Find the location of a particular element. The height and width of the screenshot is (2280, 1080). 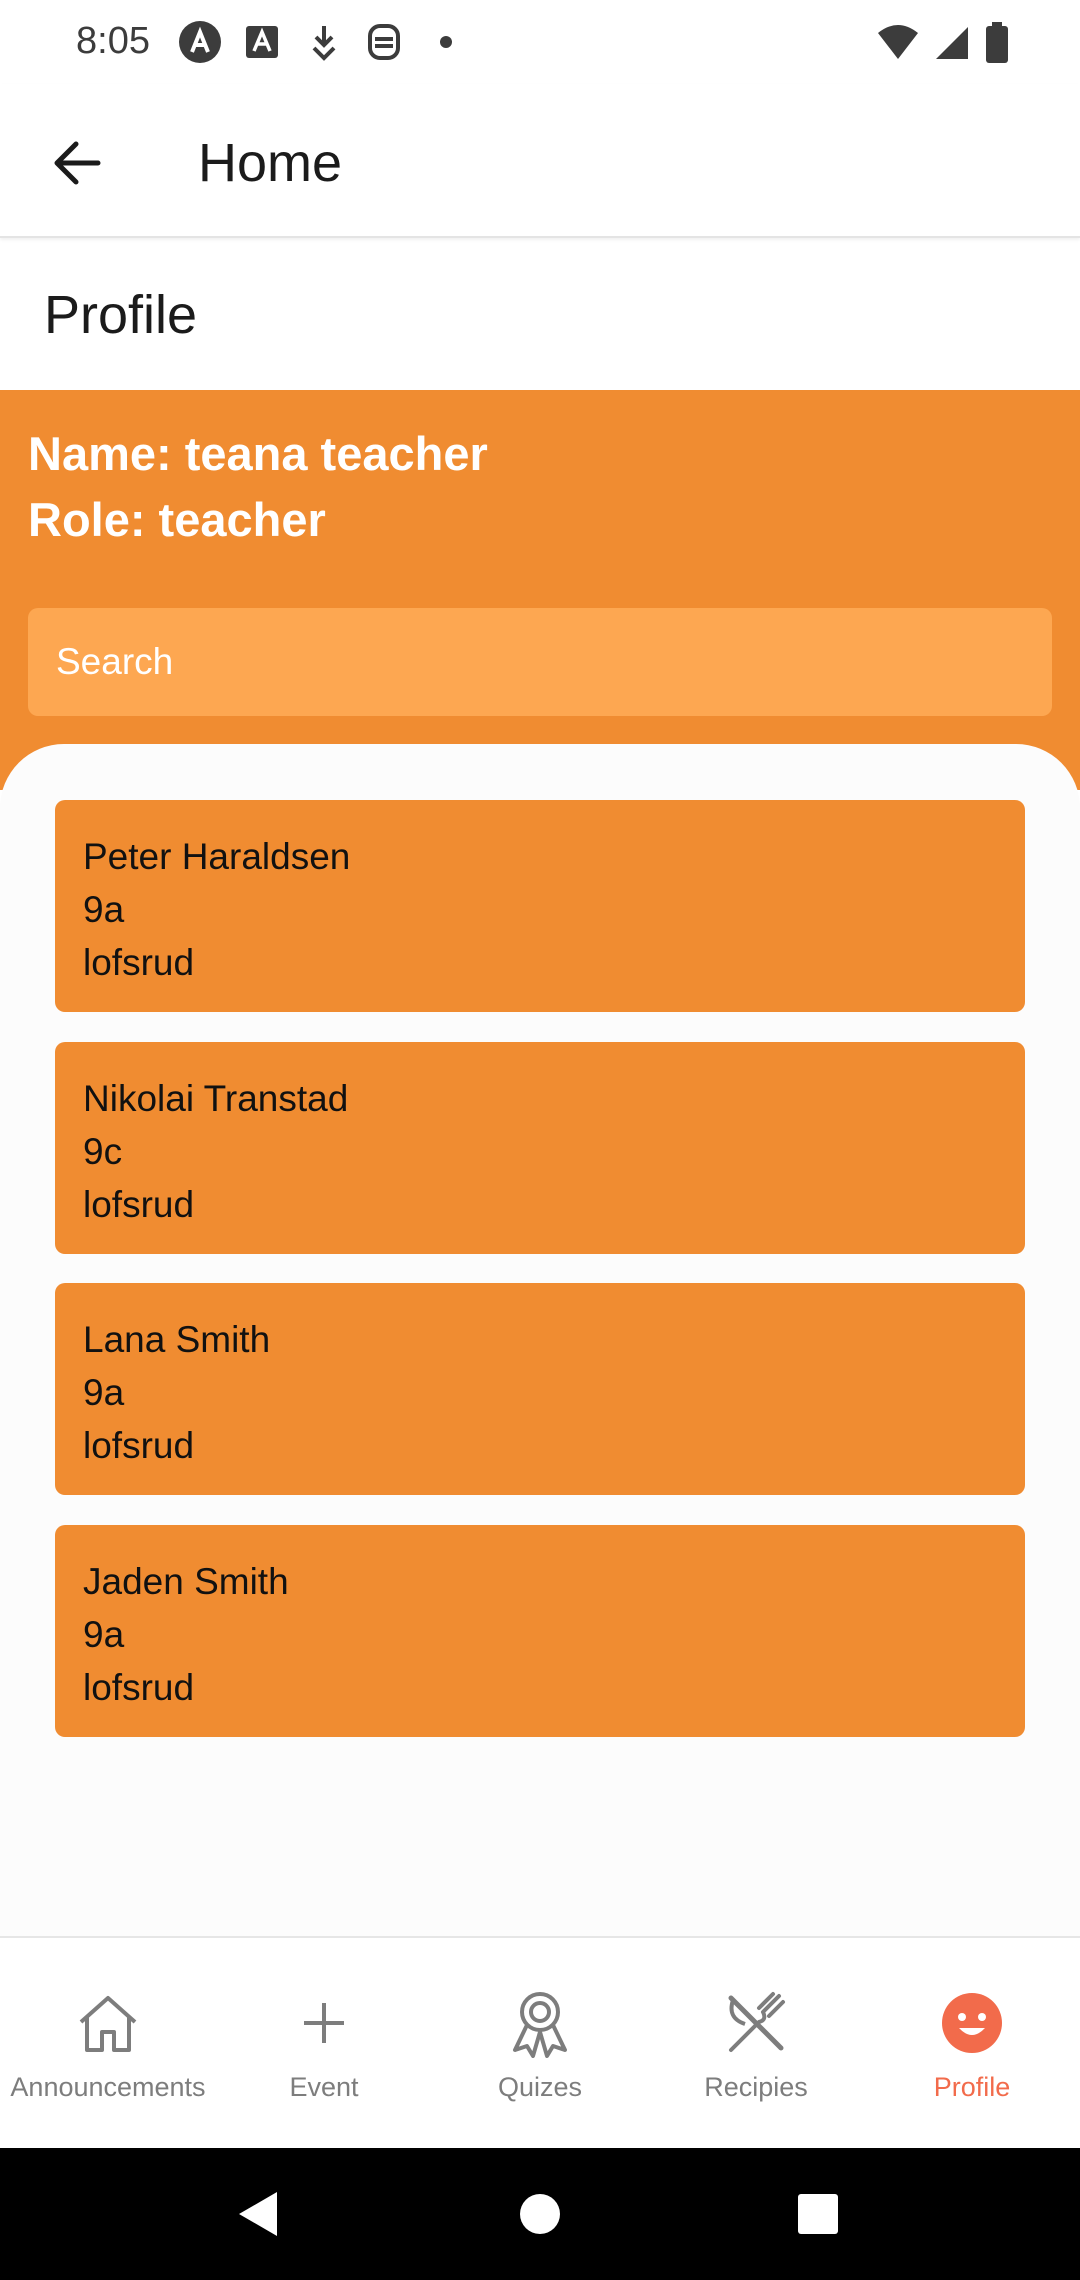

student-card: Nikolai Transtad 9c lofsrud is located at coordinates (540, 1148).